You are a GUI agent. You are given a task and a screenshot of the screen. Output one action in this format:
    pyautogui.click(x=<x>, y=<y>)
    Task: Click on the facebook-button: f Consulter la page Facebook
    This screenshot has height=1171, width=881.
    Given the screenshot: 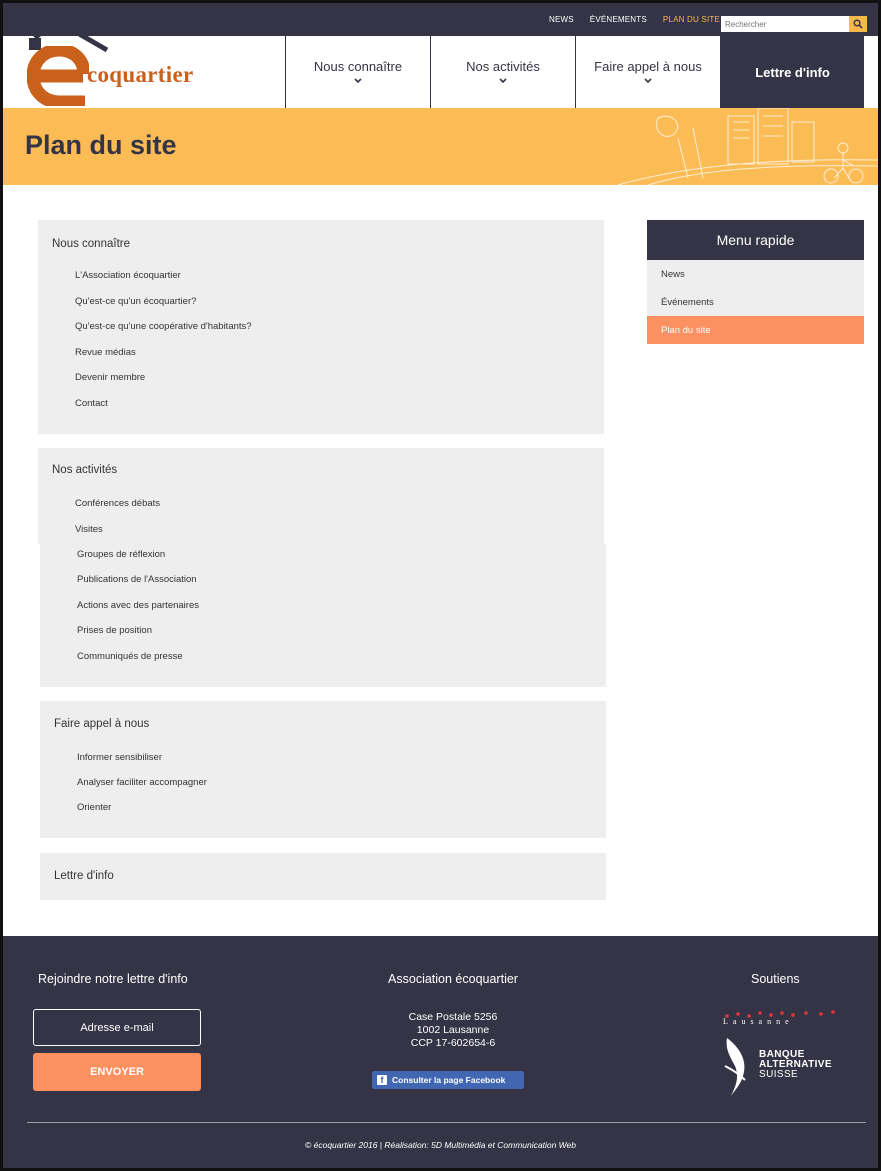 What is the action you would take?
    pyautogui.click(x=448, y=1080)
    